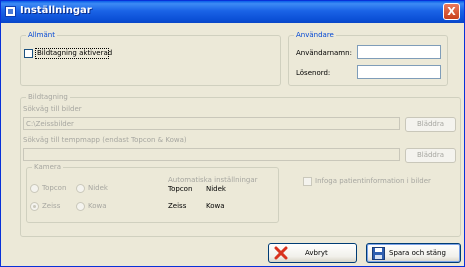  What do you see at coordinates (51, 206) in the screenshot?
I see `radio-zeiss-label: Zeiss` at bounding box center [51, 206].